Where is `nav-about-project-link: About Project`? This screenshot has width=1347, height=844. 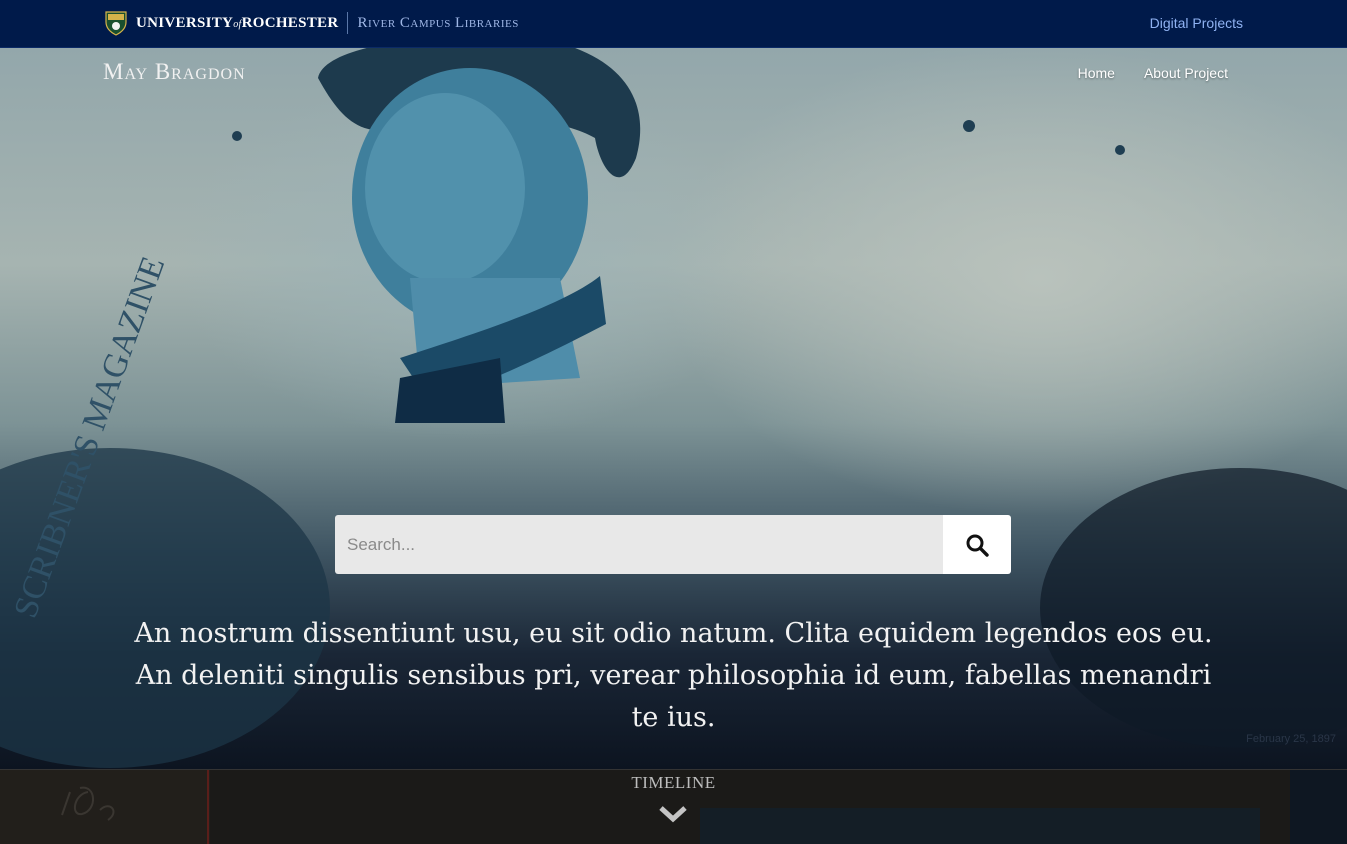 nav-about-project-link: About Project is located at coordinates (1186, 73).